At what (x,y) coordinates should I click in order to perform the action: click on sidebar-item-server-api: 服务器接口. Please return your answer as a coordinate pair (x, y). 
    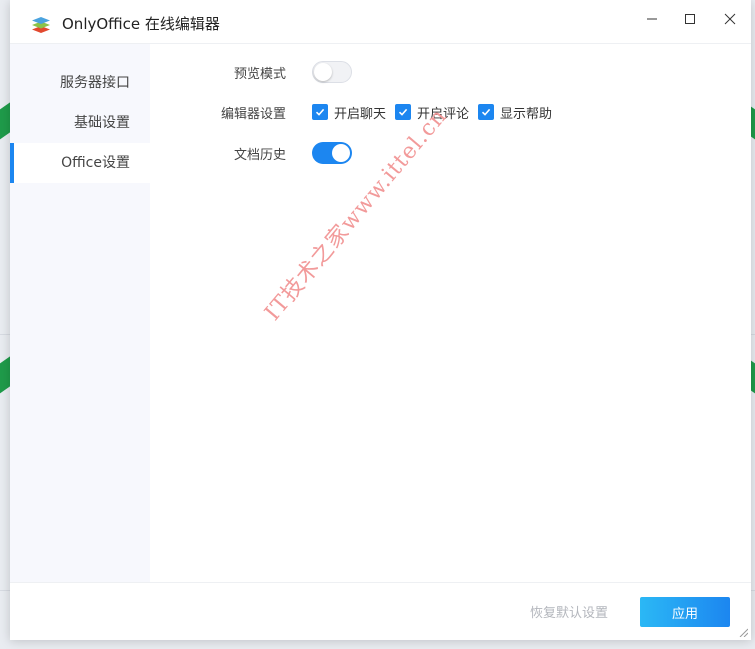
    Looking at the image, I should click on (80, 83).